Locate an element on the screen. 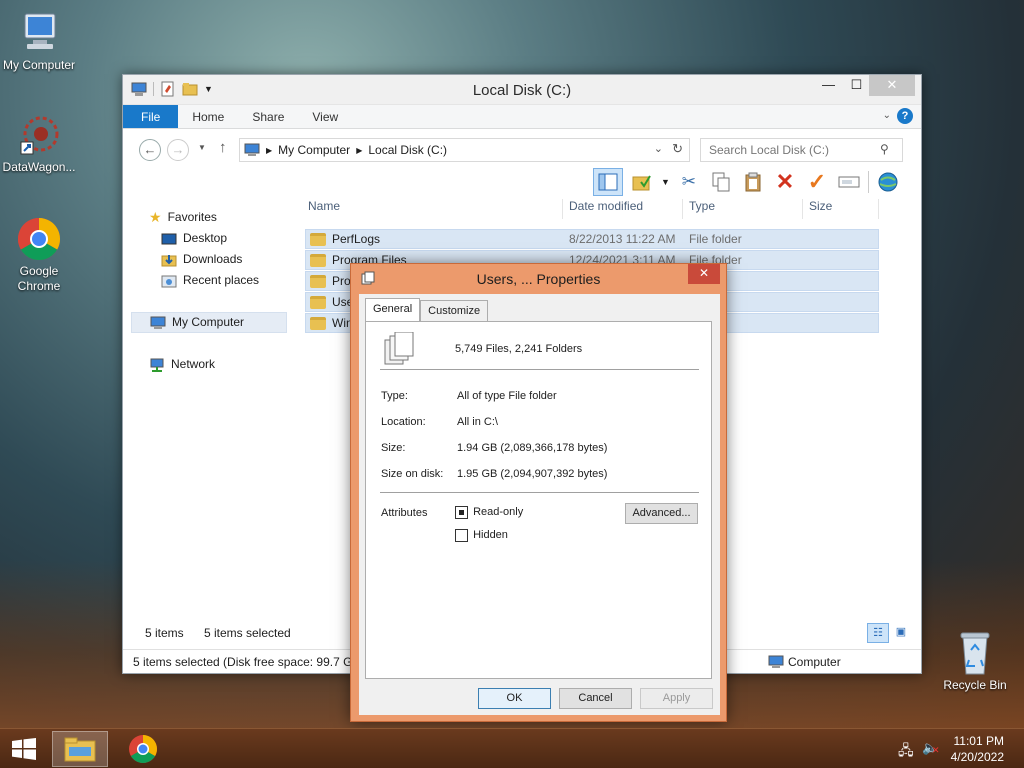  command-toolbar: ▼ ✂ ✕ ✓ is located at coordinates (747, 182).